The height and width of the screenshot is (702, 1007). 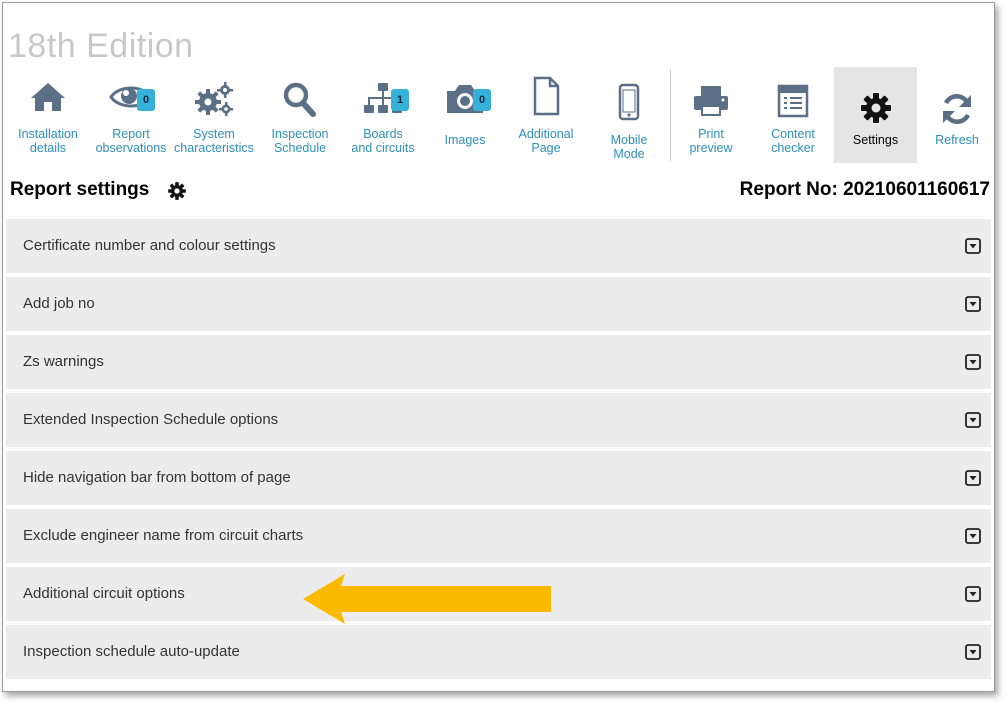 I want to click on app-title: 18th Edition, so click(x=101, y=46).